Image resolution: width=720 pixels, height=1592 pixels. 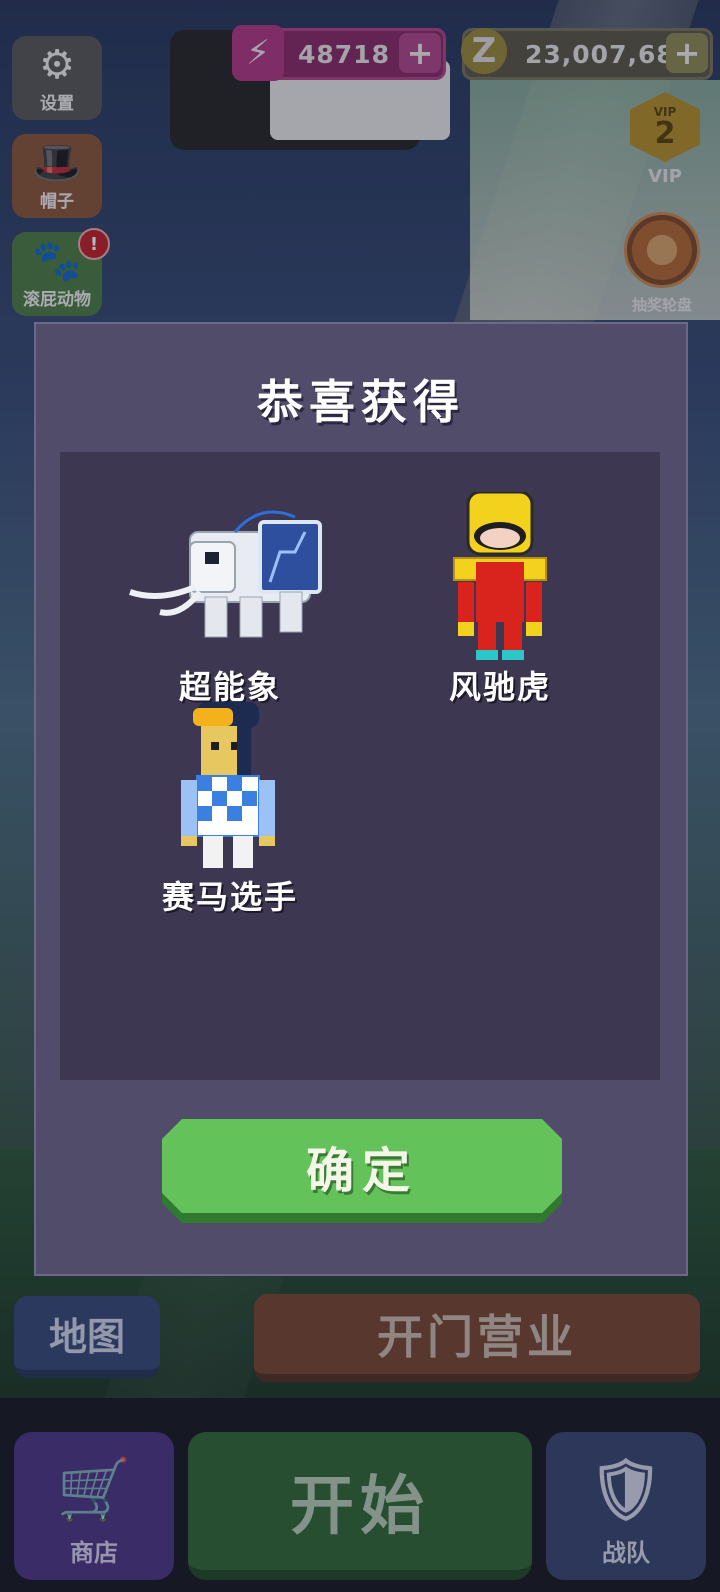 What do you see at coordinates (225, 574) in the screenshot?
I see `mech-elephant-icon` at bounding box center [225, 574].